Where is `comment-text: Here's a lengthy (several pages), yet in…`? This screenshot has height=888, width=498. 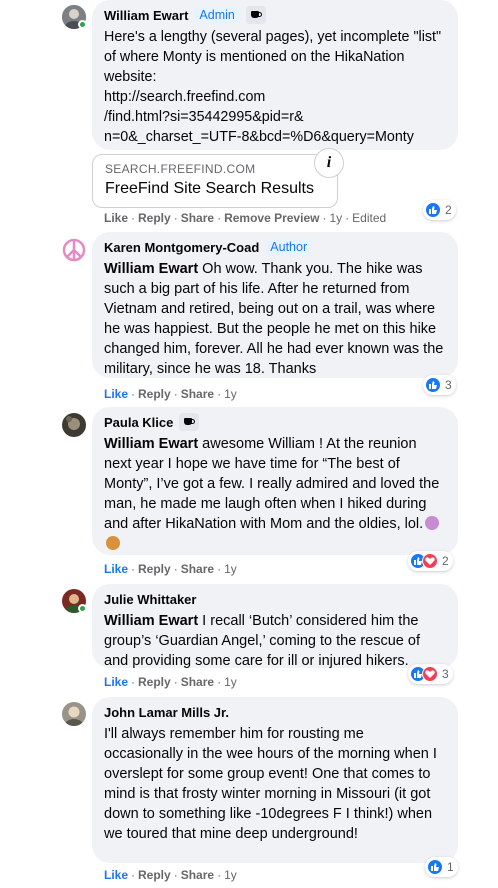
comment-text: Here's a lengthy (several pages), yet in… is located at coordinates (273, 87).